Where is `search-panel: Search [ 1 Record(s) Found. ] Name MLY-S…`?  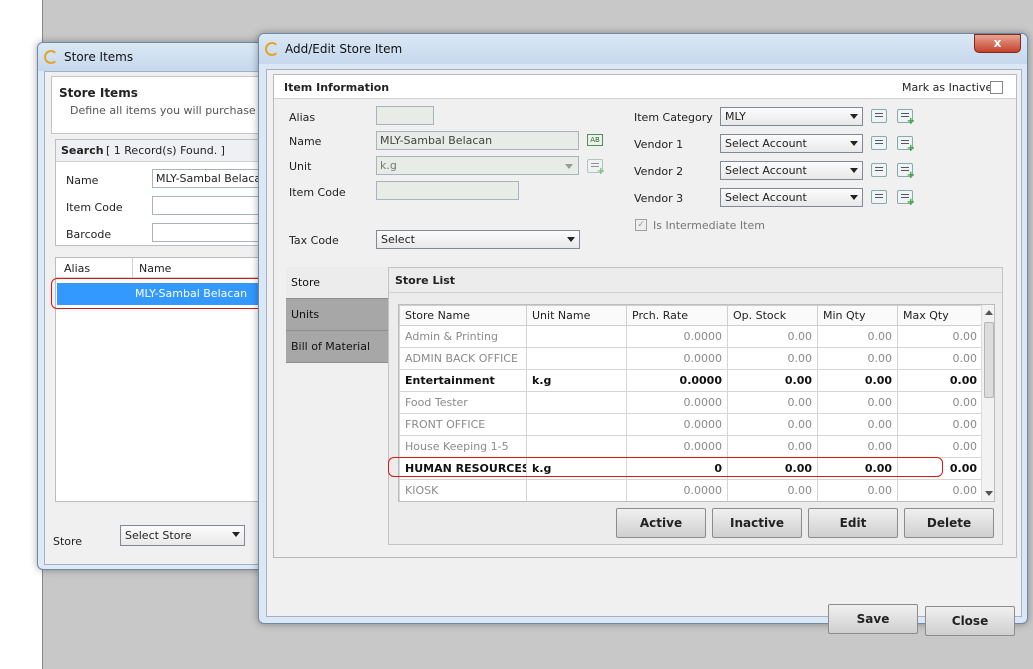 search-panel: Search [ 1 Record(s) Found. ] Name MLY-S… is located at coordinates (162, 192).